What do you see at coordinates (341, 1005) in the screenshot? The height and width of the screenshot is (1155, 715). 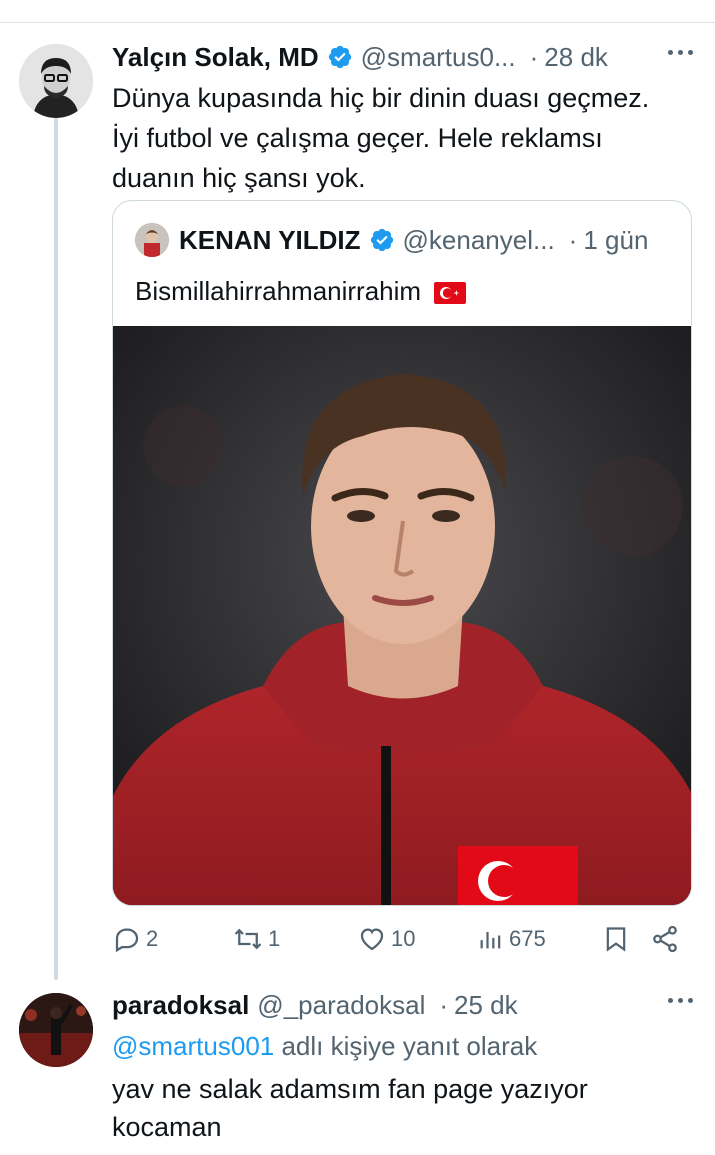 I see `author-handle: @_paradoksal` at bounding box center [341, 1005].